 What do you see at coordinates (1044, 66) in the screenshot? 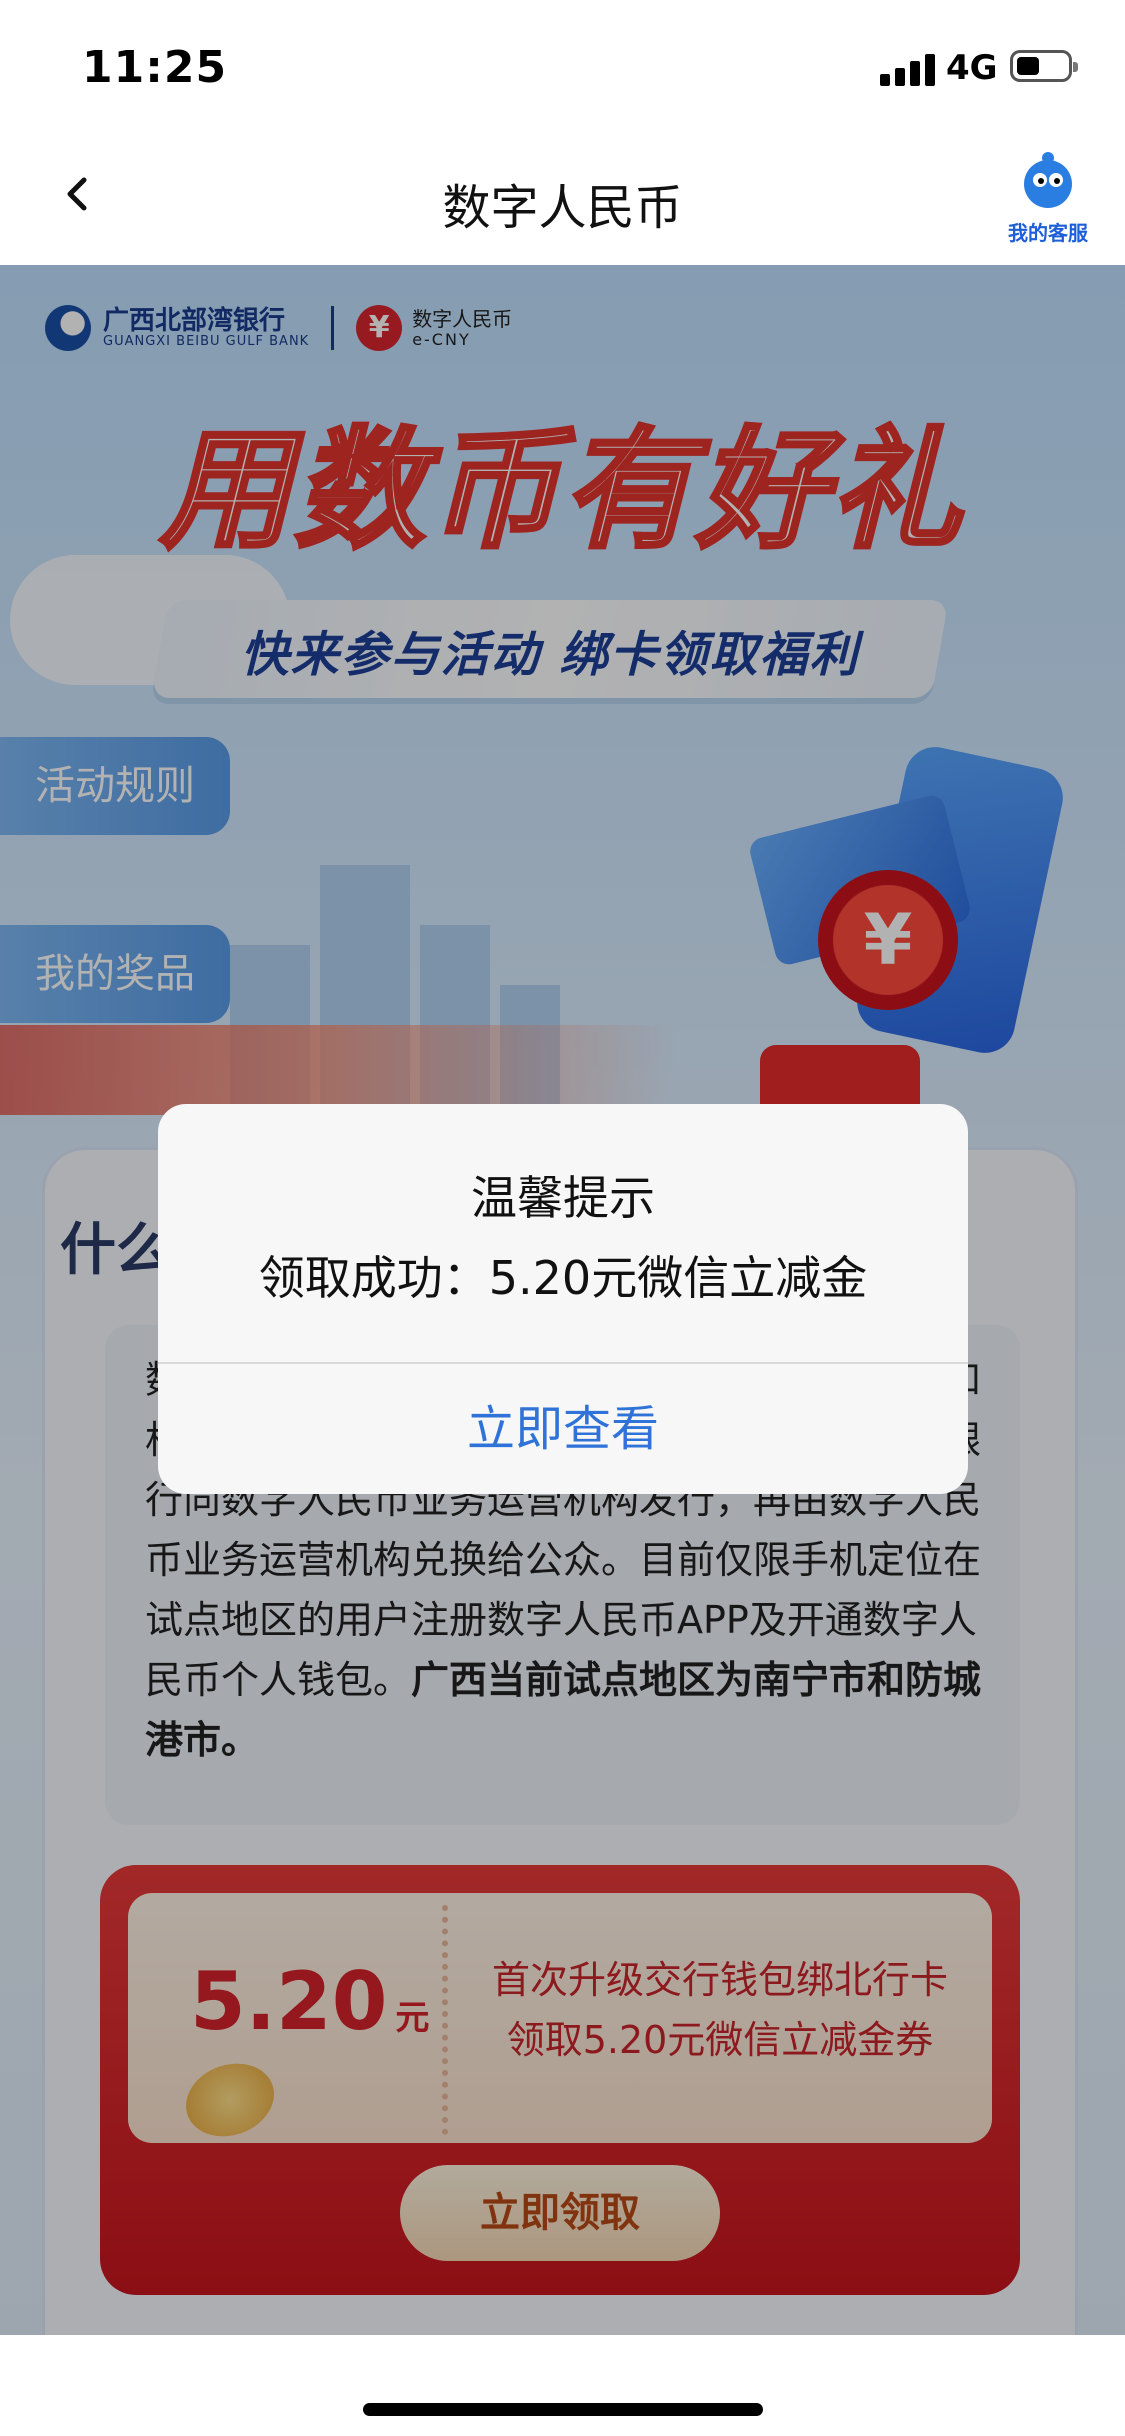
I see `battery-icon` at bounding box center [1044, 66].